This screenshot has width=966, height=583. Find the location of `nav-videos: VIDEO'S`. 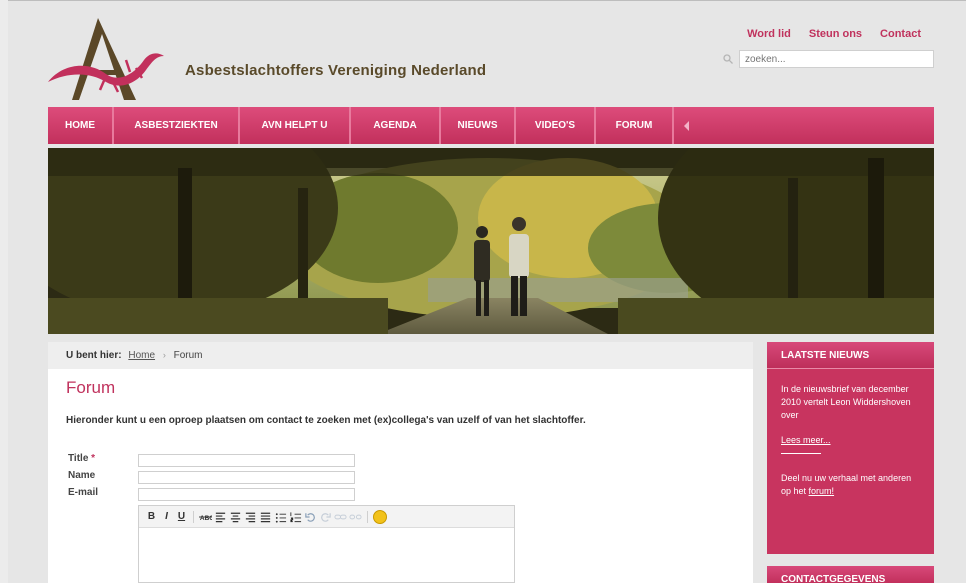

nav-videos: VIDEO'S is located at coordinates (556, 125).